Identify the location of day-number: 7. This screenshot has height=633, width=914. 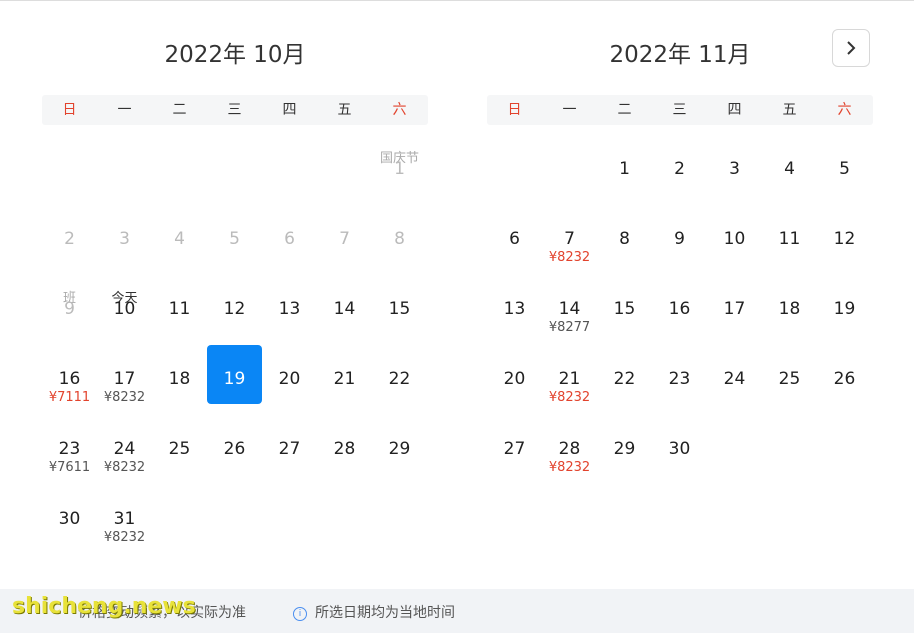
(344, 239).